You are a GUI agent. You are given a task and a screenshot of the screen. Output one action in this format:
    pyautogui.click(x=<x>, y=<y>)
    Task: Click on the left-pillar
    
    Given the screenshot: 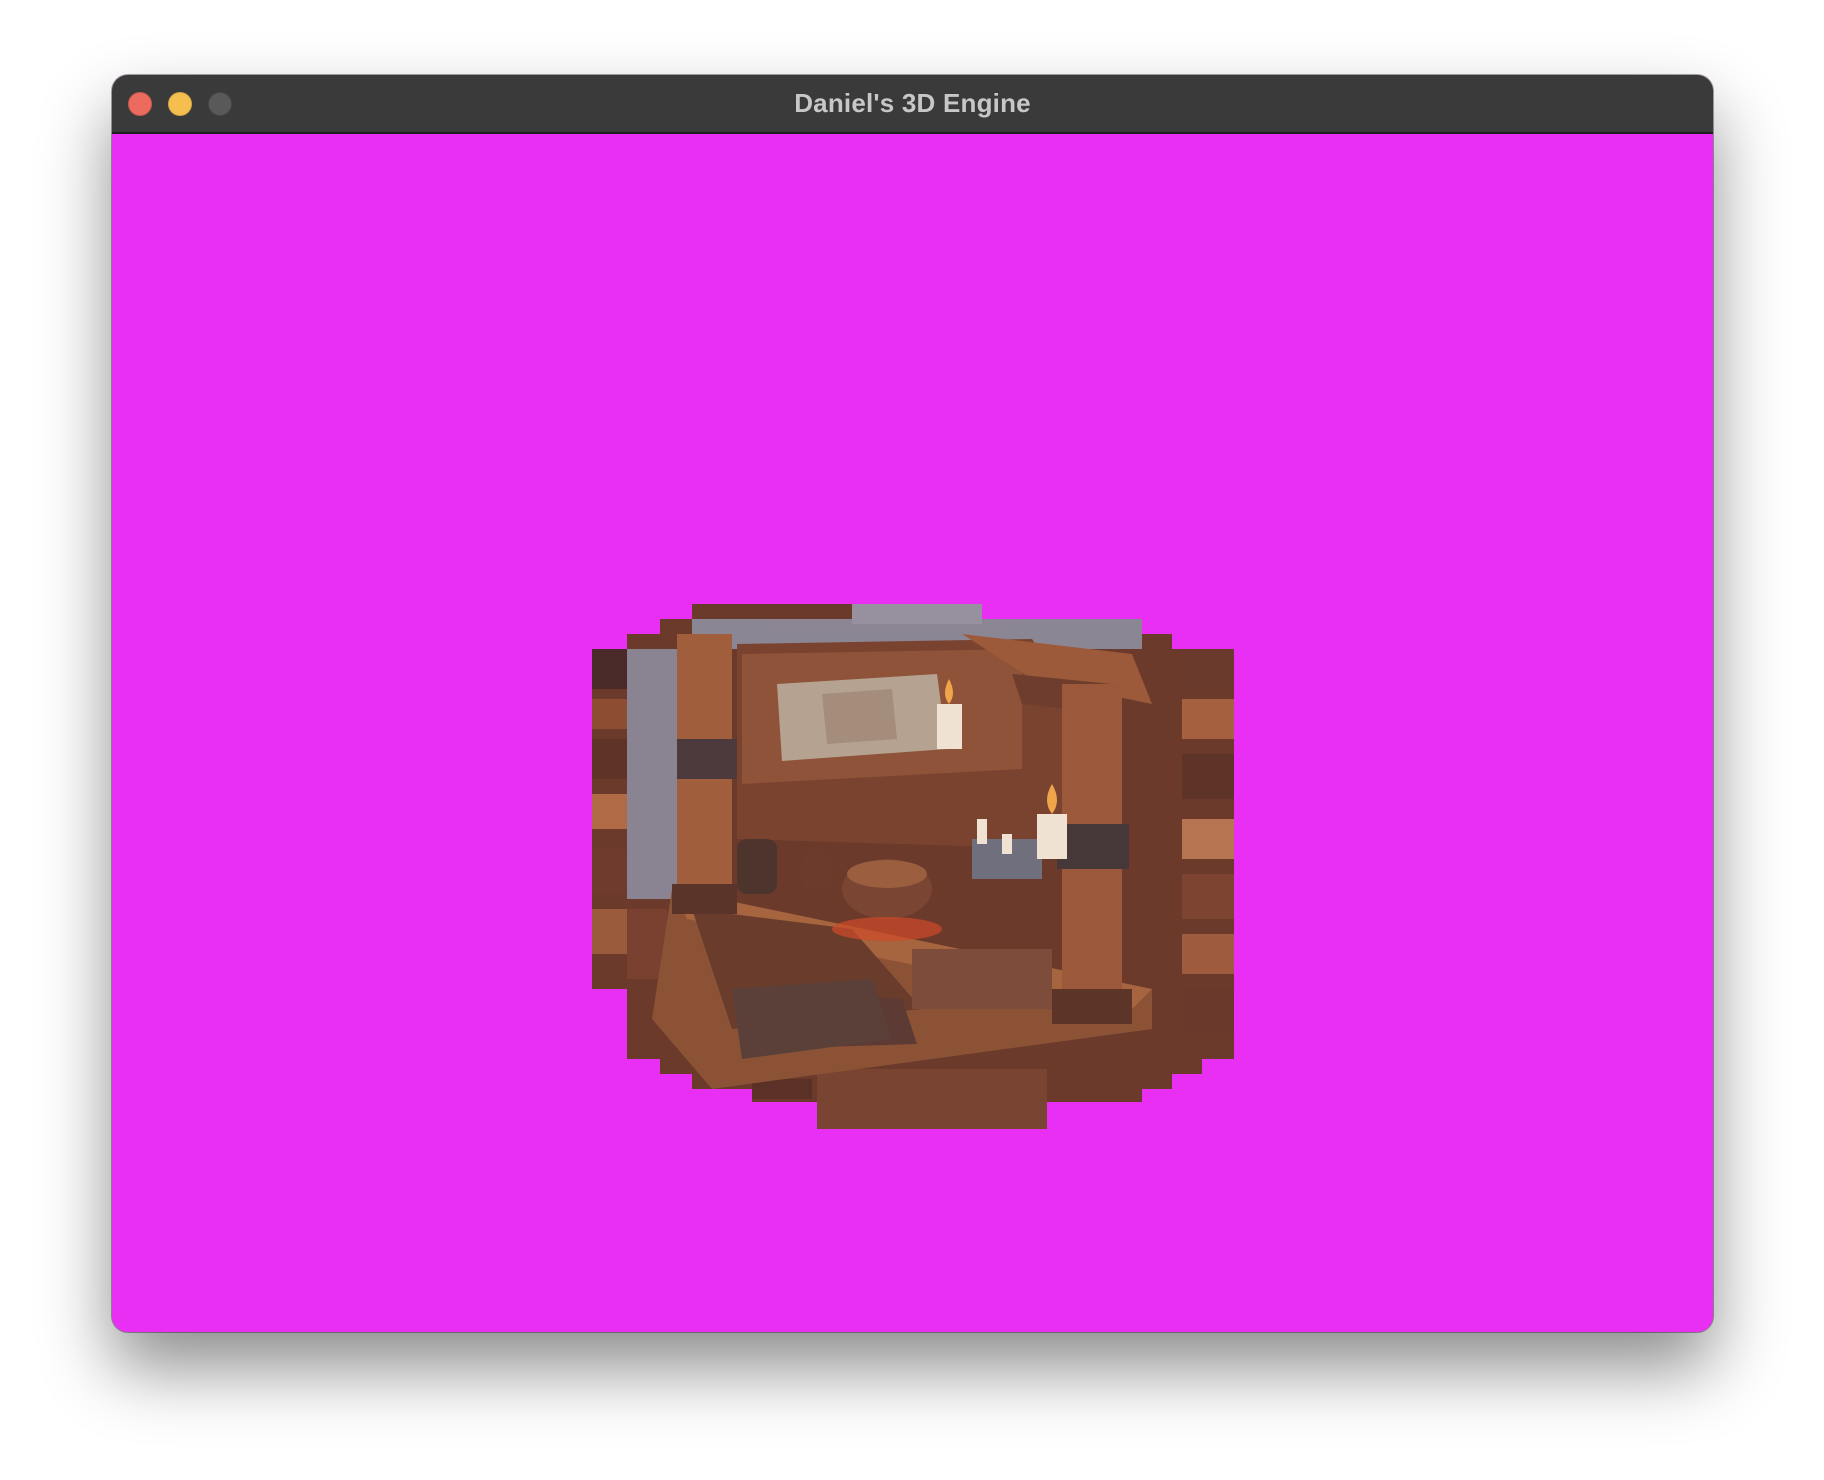 What is the action you would take?
    pyautogui.click(x=704, y=774)
    